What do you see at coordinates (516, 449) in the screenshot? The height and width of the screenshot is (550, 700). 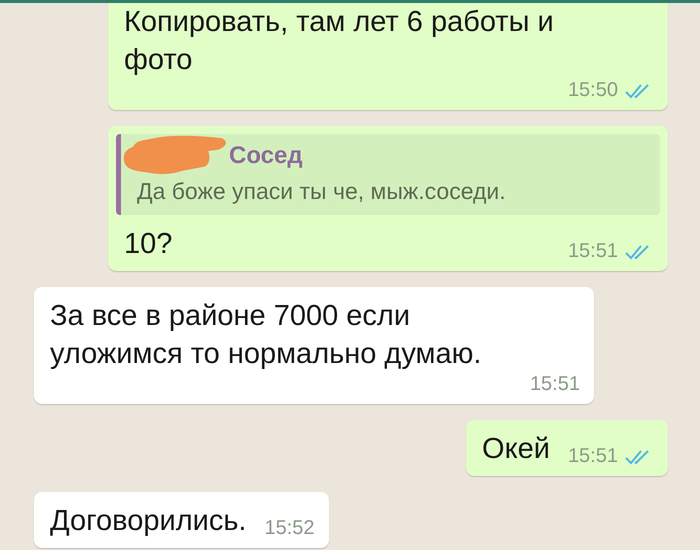 I see `message-text: Окей` at bounding box center [516, 449].